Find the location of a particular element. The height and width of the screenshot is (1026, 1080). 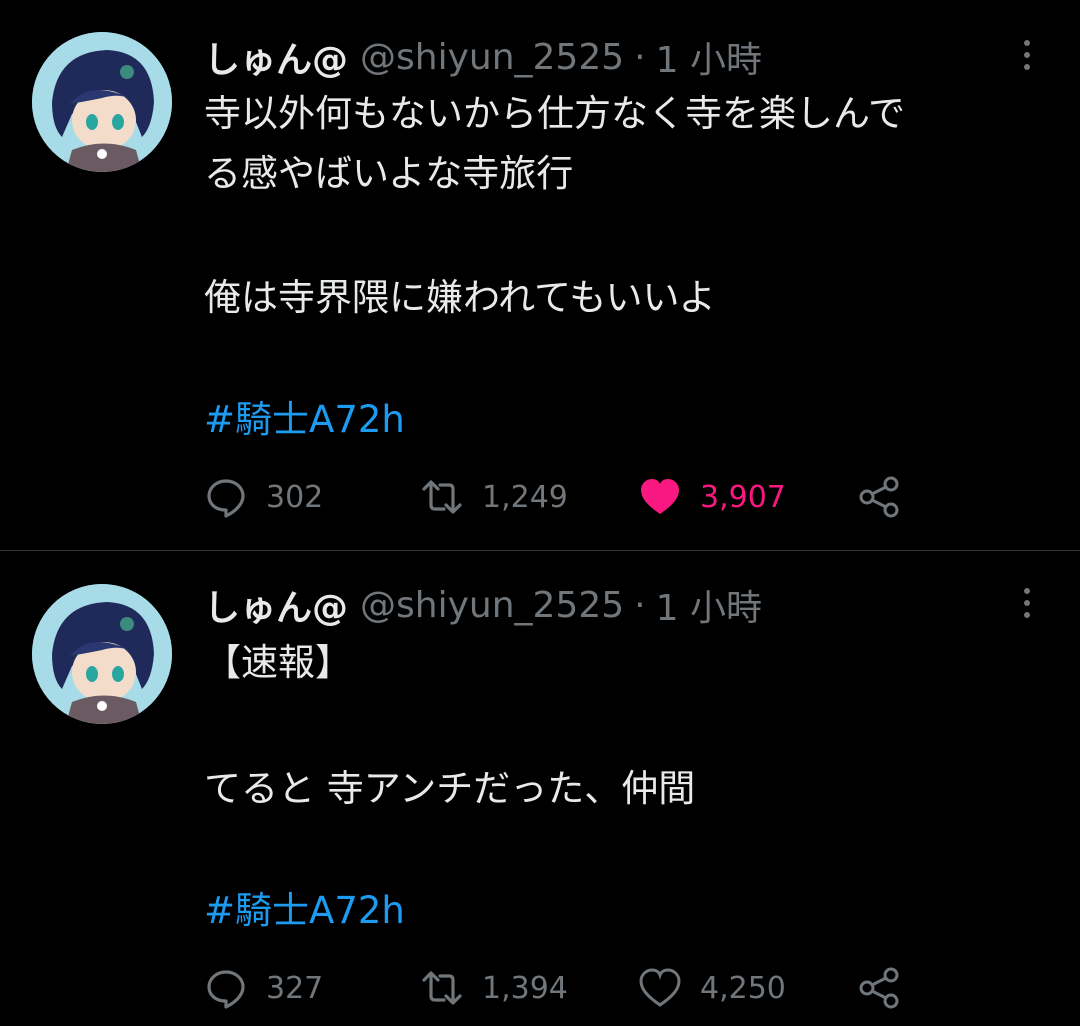

tweet-text-line: 俺は寺界隈に嫌われてもいいよ is located at coordinates (460, 297).